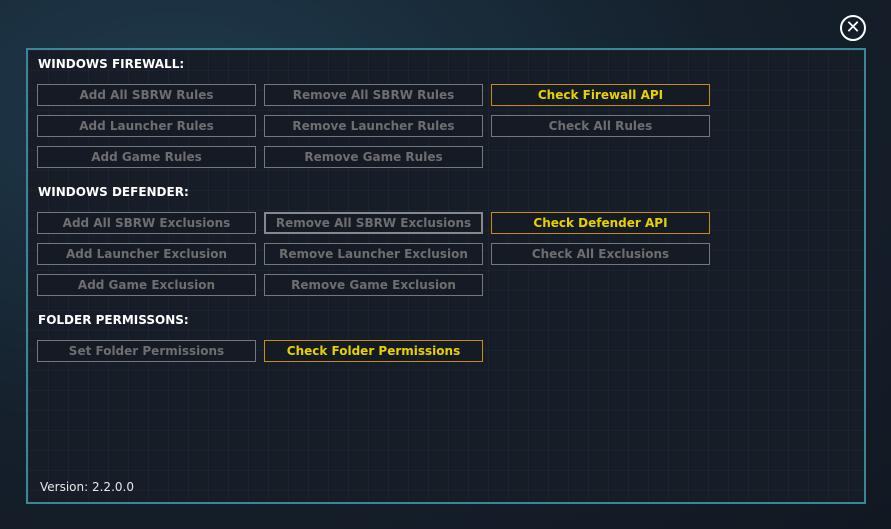  Describe the element at coordinates (853, 28) in the screenshot. I see `close-icon: ✕` at that location.